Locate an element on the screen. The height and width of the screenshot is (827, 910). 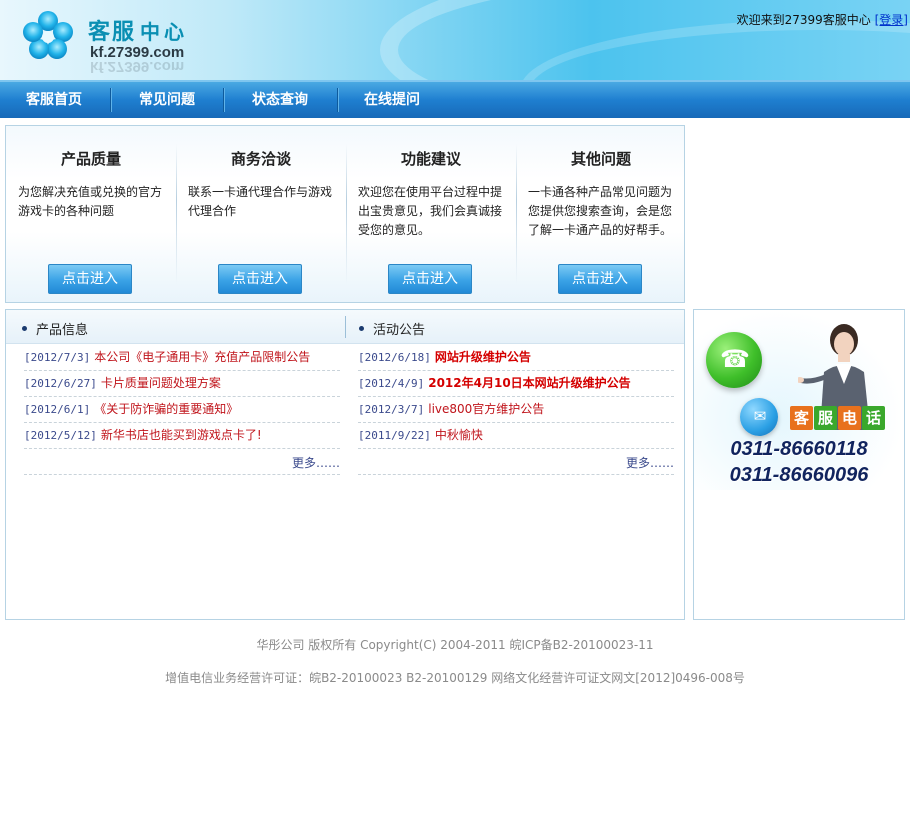
category-card-quality: 产品质量 为您解决充值或兑换的官方游戏卡的各种问题 点击进入 is located at coordinates (91, 214).